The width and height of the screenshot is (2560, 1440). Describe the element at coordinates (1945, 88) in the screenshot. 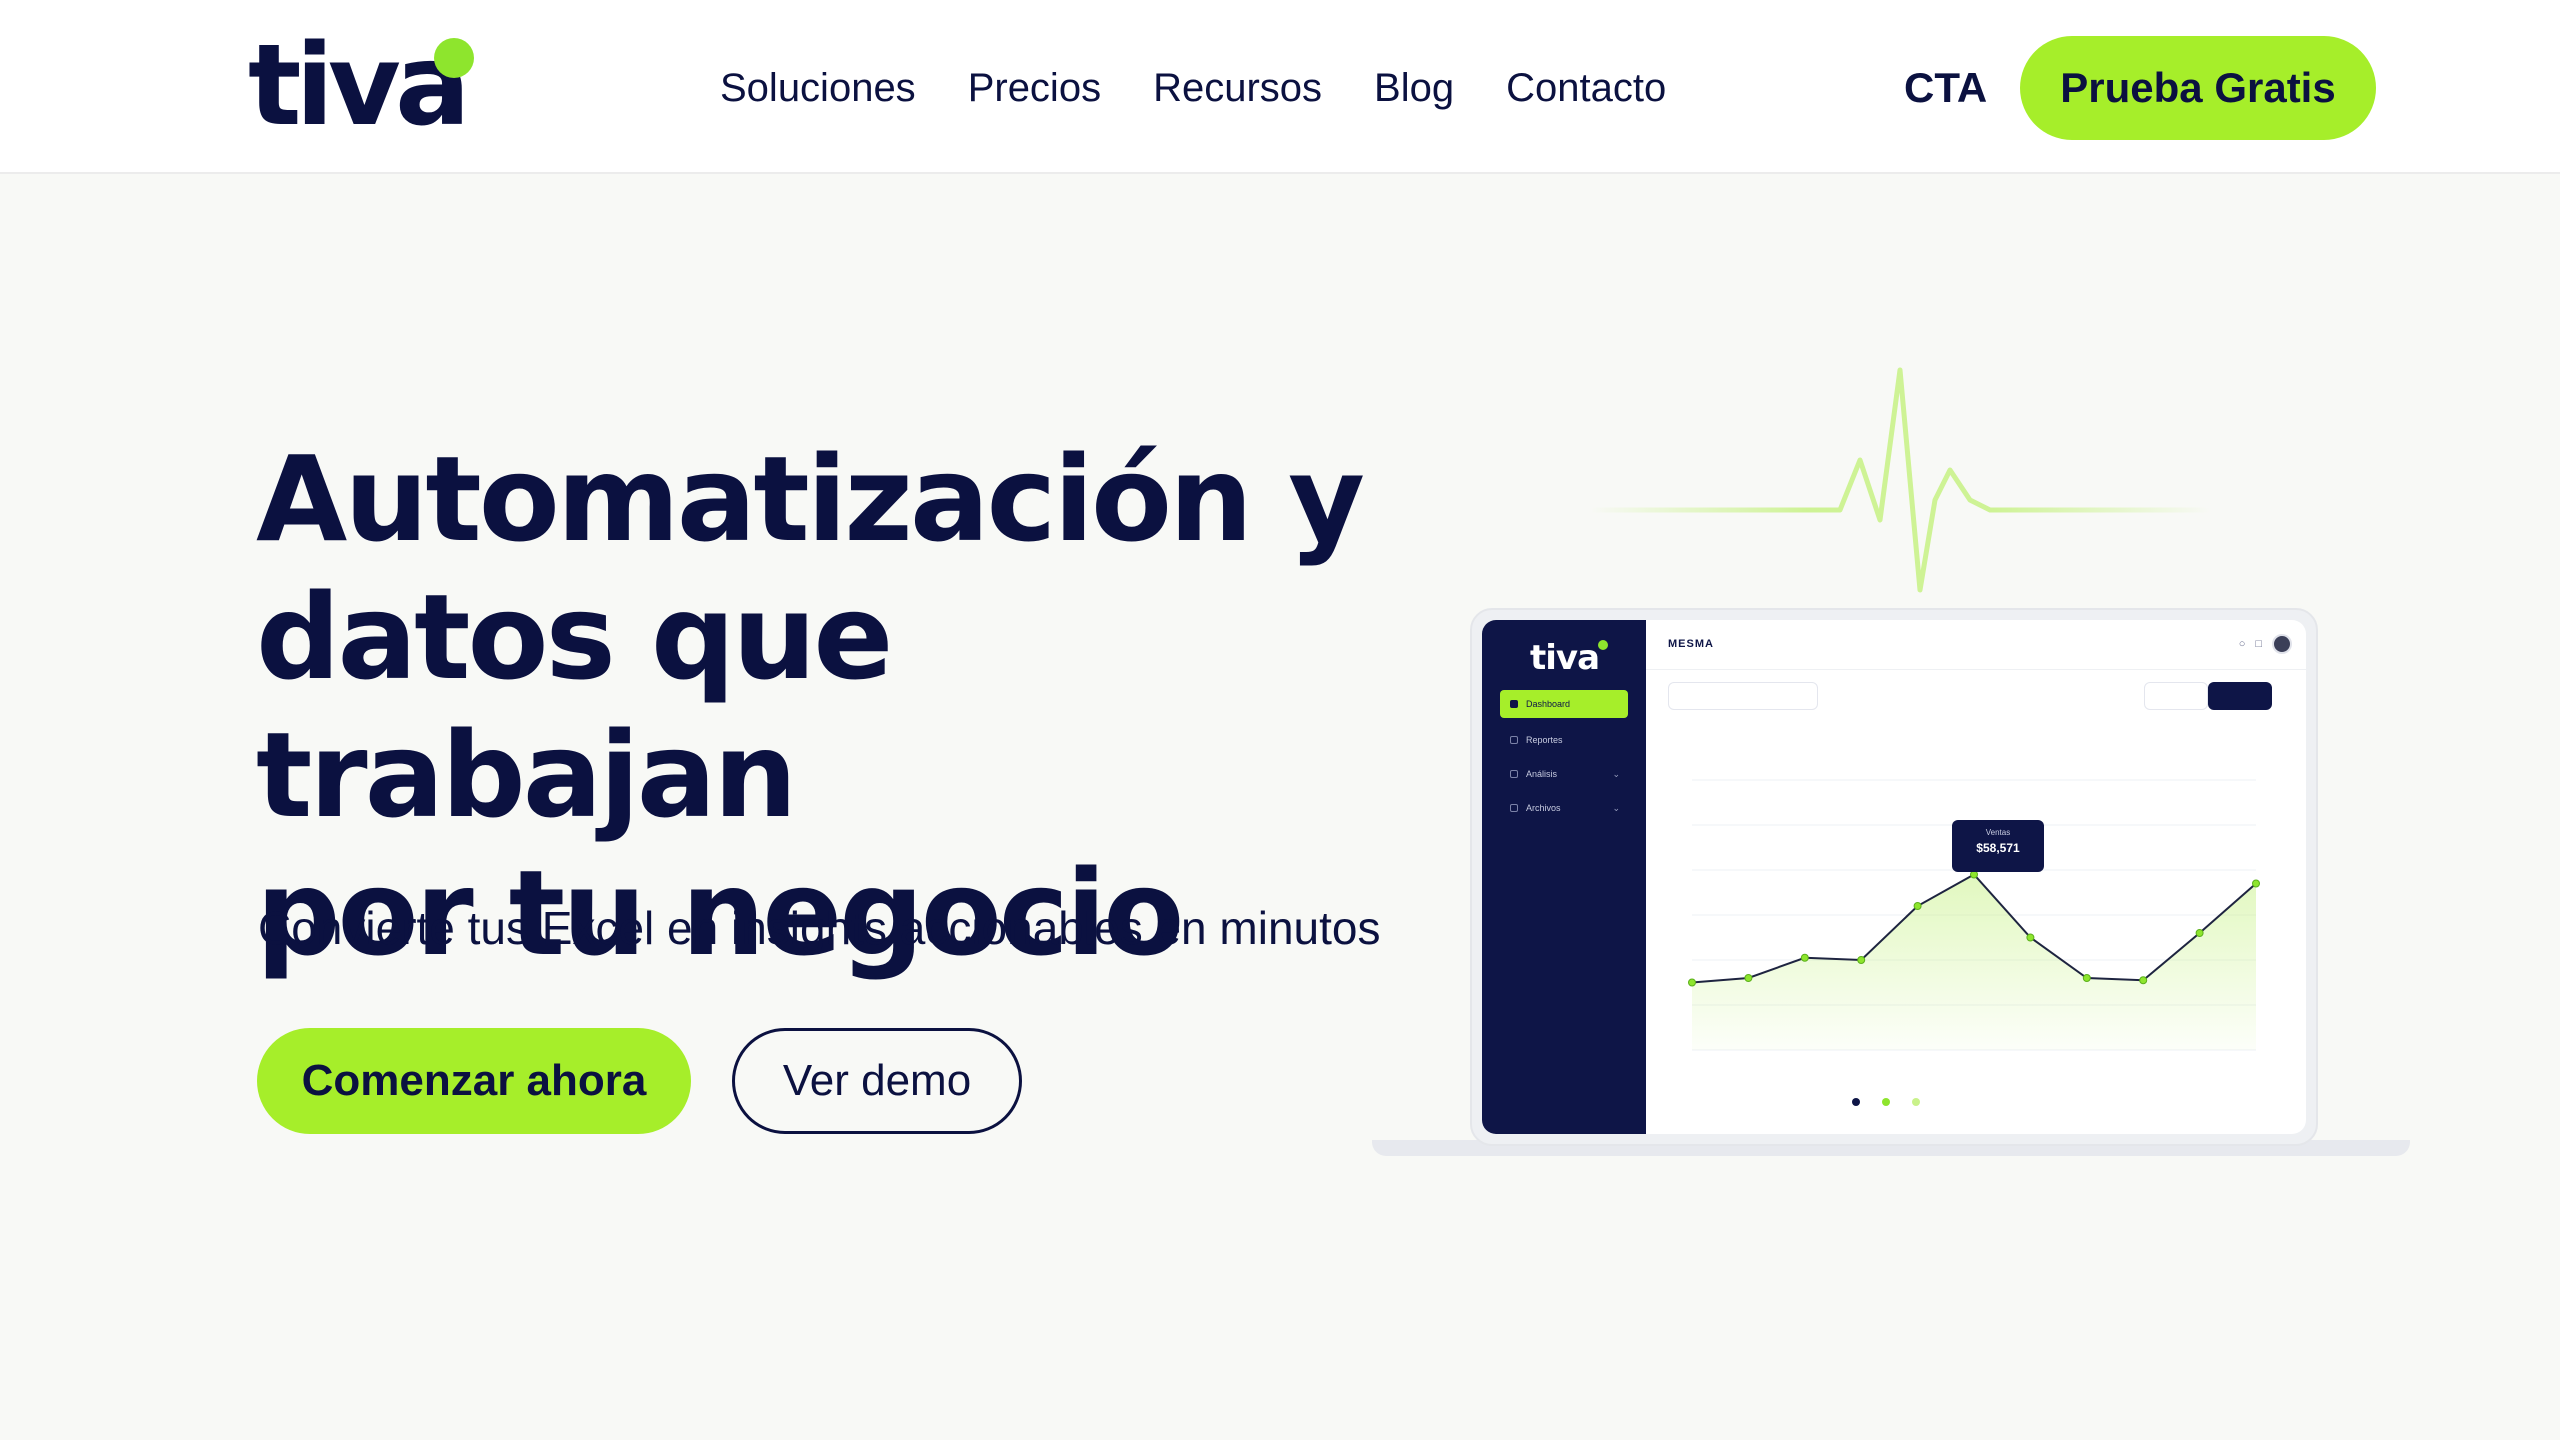

I see `nav-cta-link: CTA` at that location.